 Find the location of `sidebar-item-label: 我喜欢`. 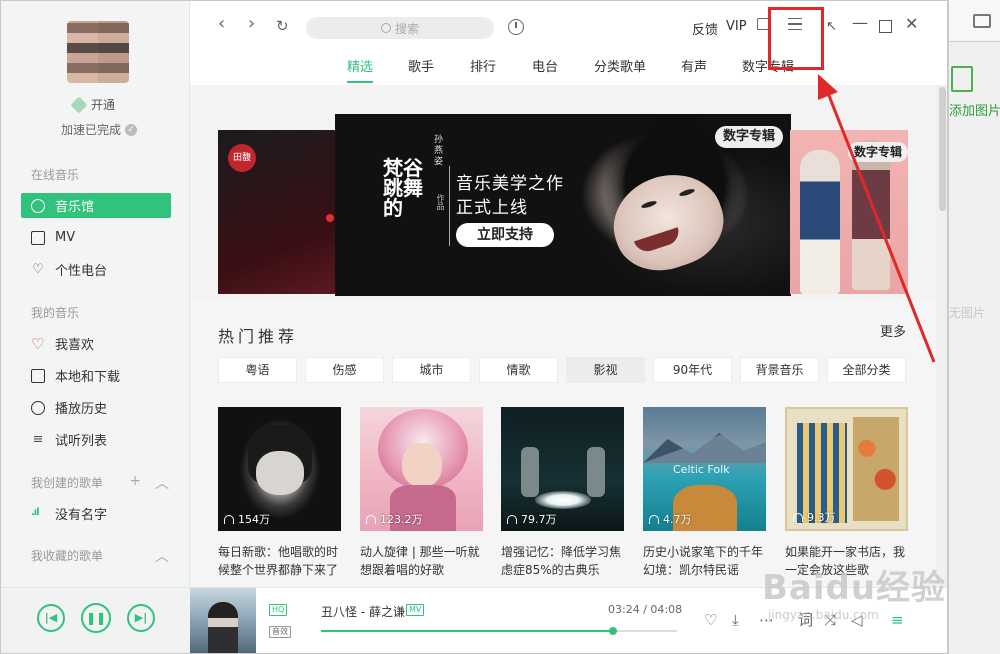

sidebar-item-label: 我喜欢 is located at coordinates (75, 345).